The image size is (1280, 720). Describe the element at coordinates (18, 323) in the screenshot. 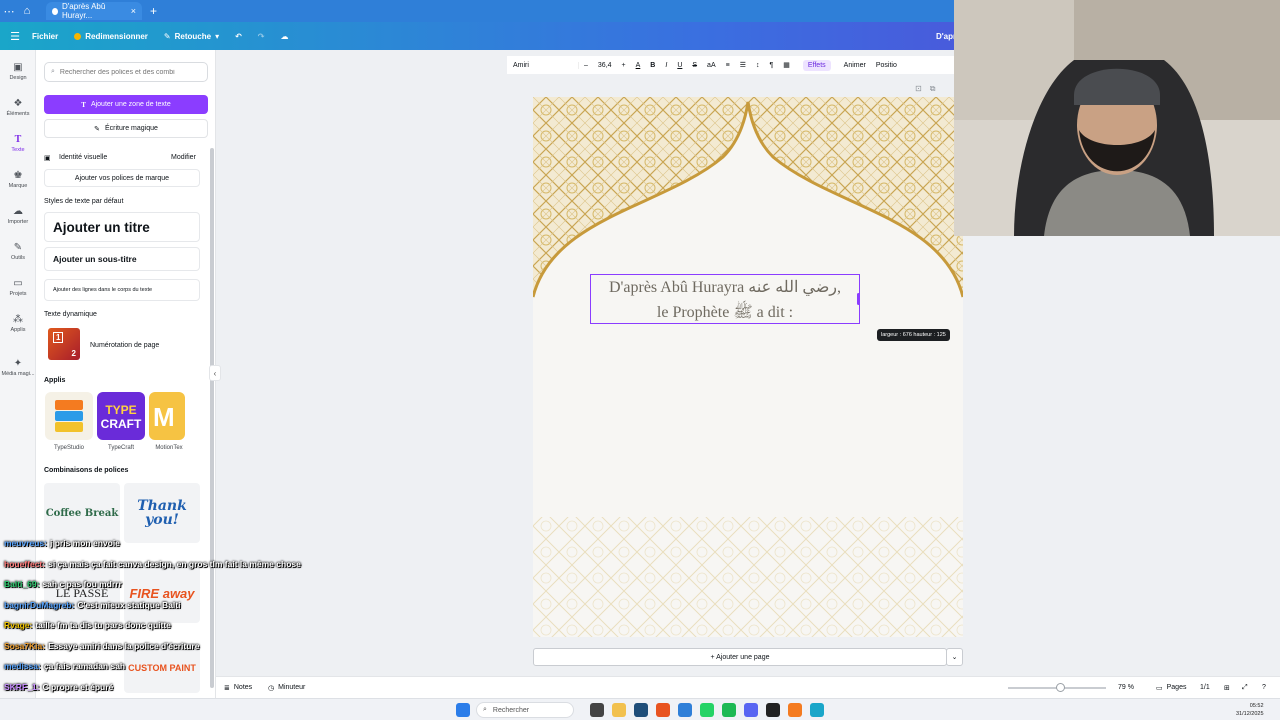

I see `rail-item-apps: ⁂ Applis` at that location.